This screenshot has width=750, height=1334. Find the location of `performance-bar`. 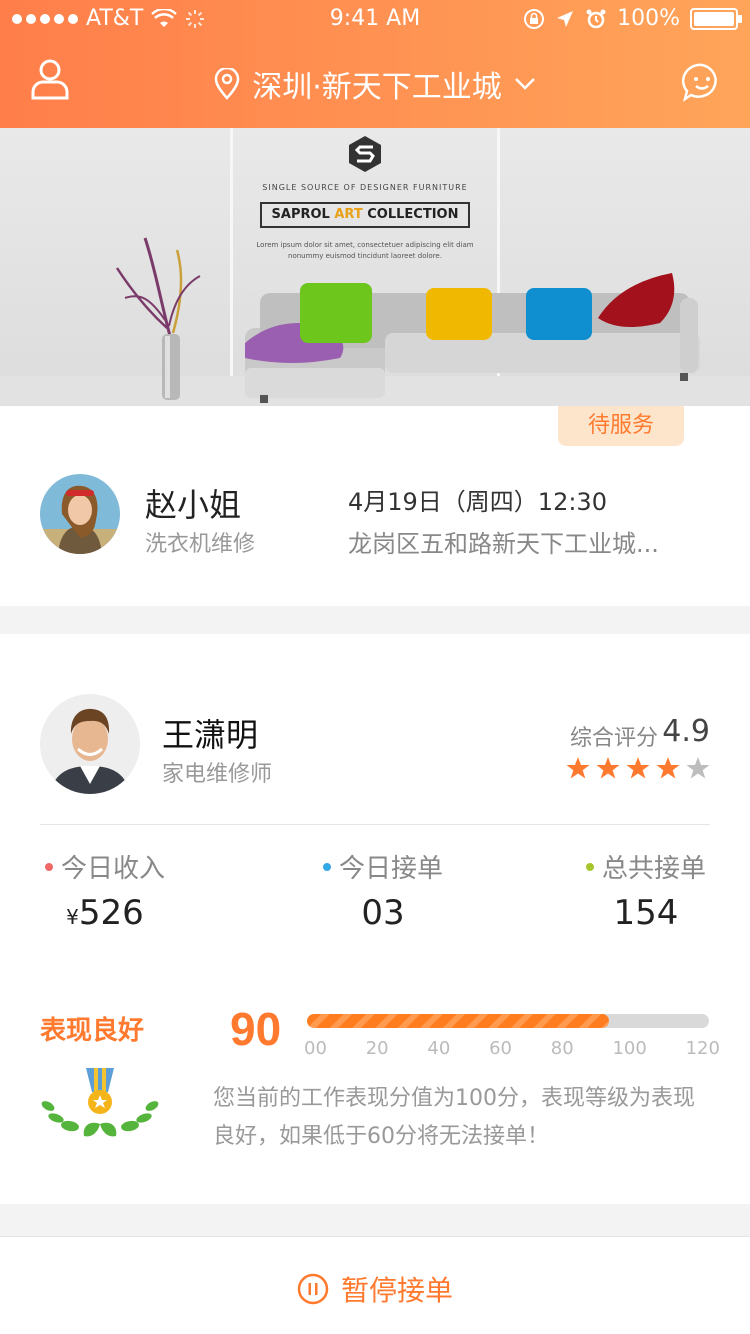

performance-bar is located at coordinates (508, 1021).